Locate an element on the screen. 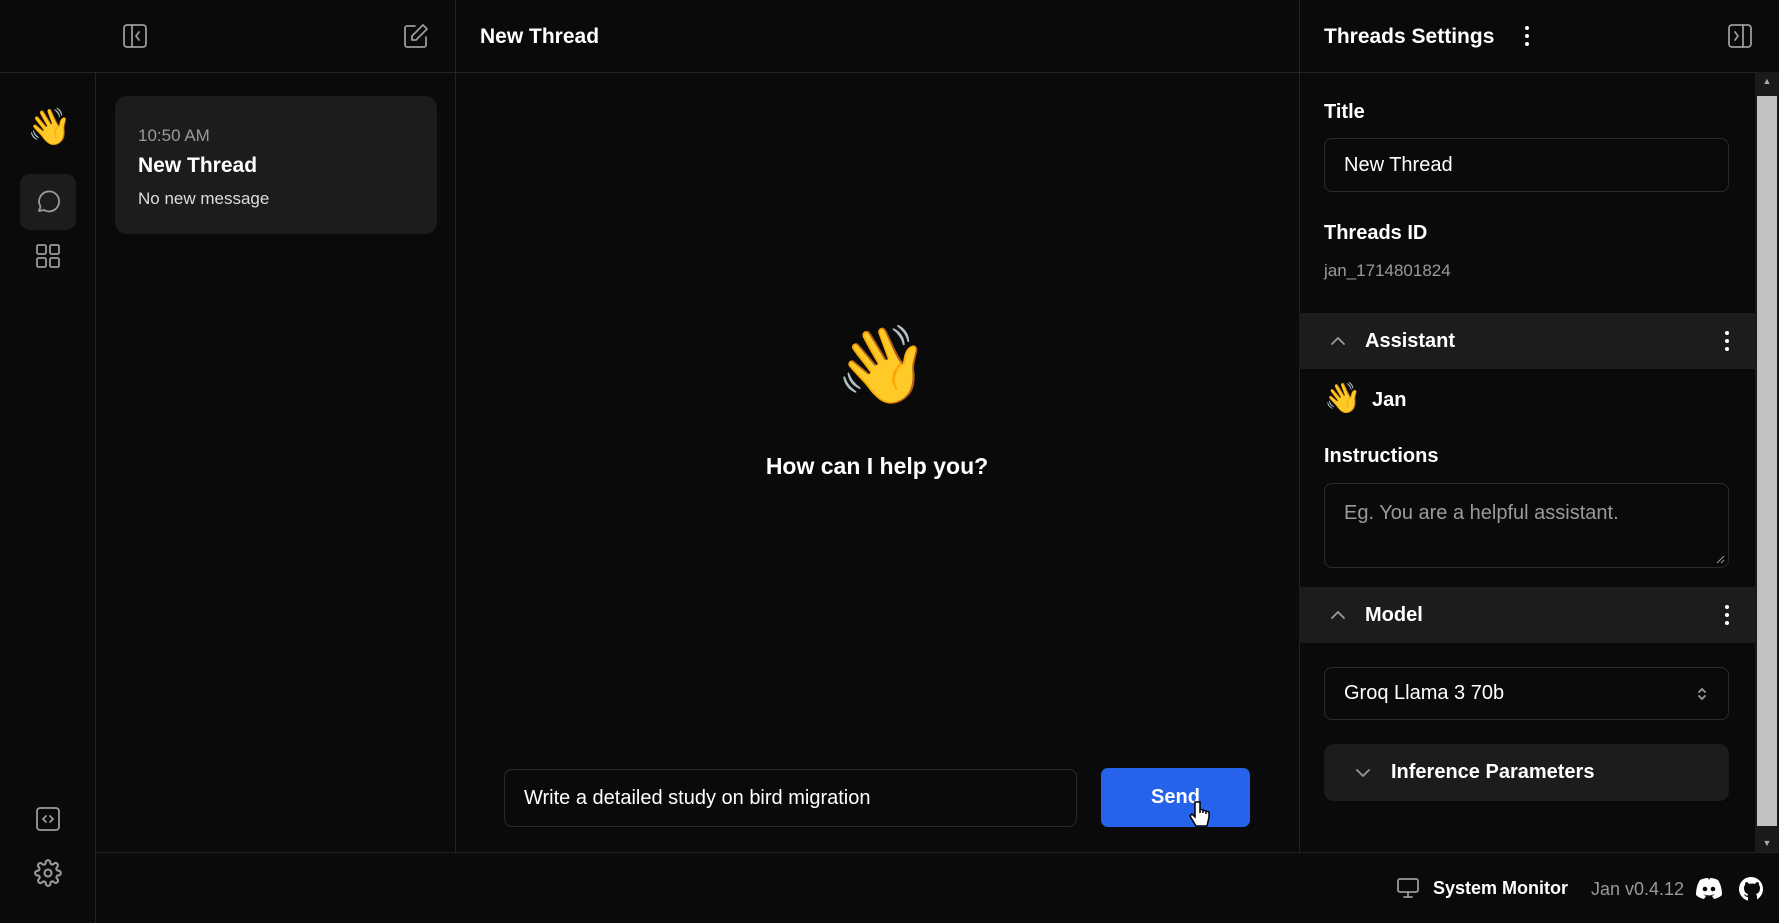  thread-time: 10:50 AM is located at coordinates (174, 135).